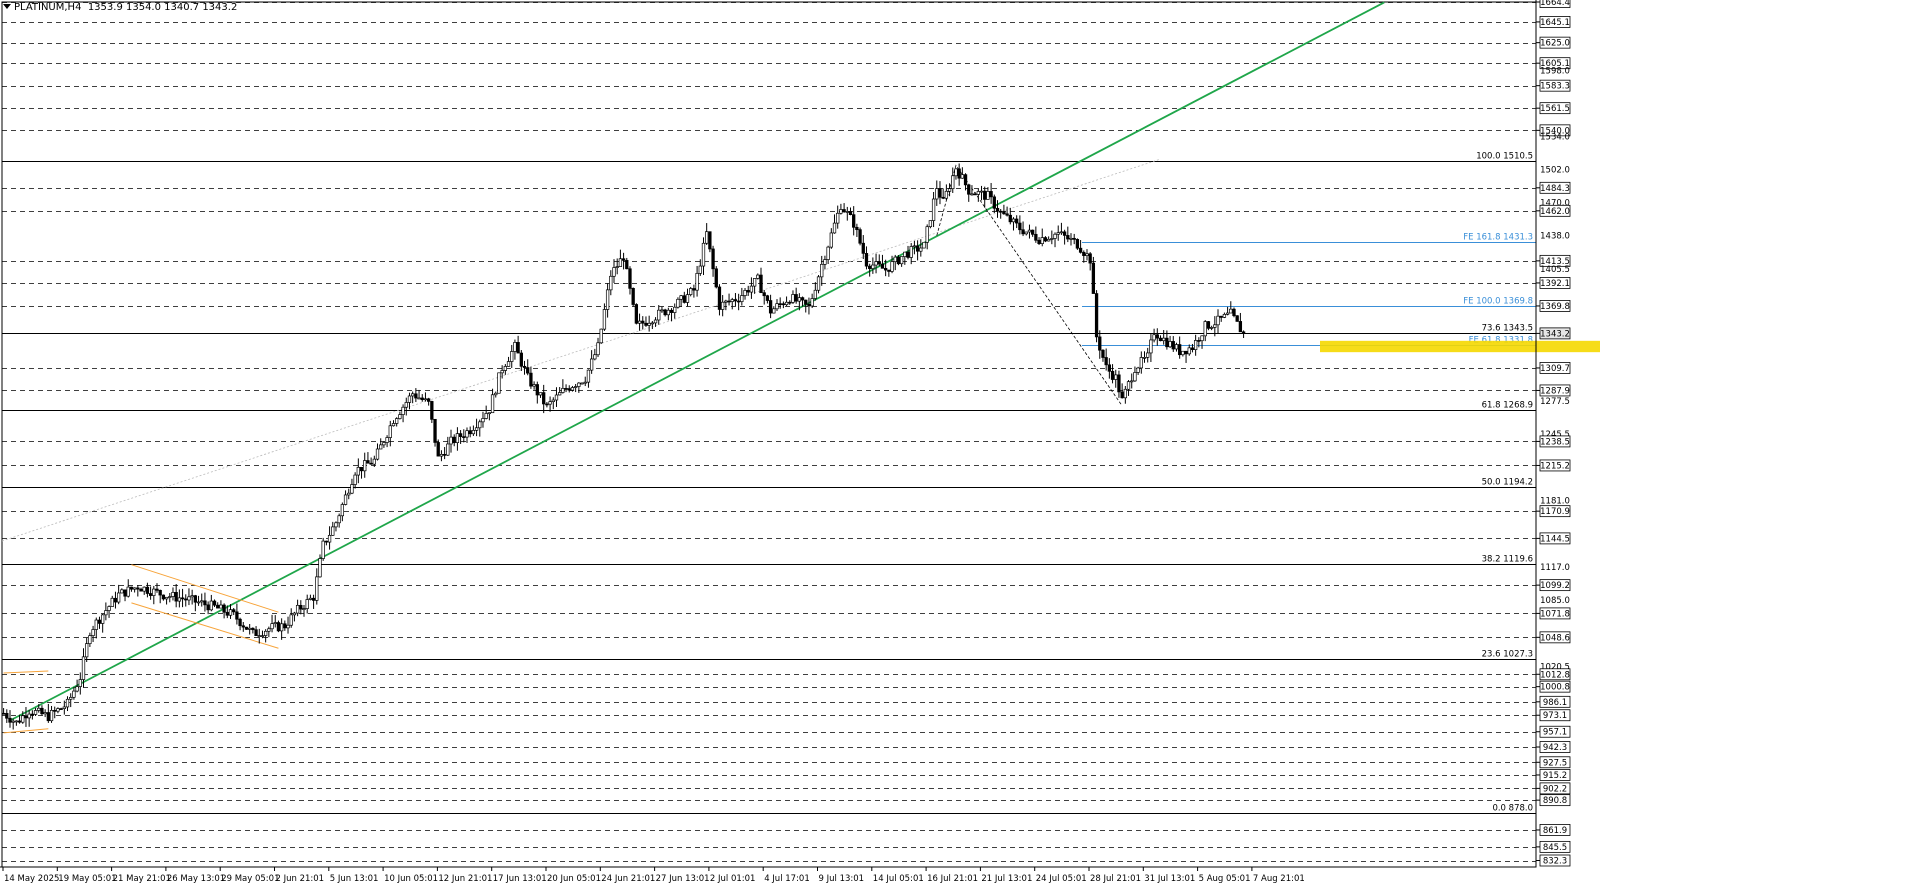 Image resolution: width=1916 pixels, height=888 pixels. What do you see at coordinates (1555, 284) in the screenshot?
I see `price-label: 1392.1` at bounding box center [1555, 284].